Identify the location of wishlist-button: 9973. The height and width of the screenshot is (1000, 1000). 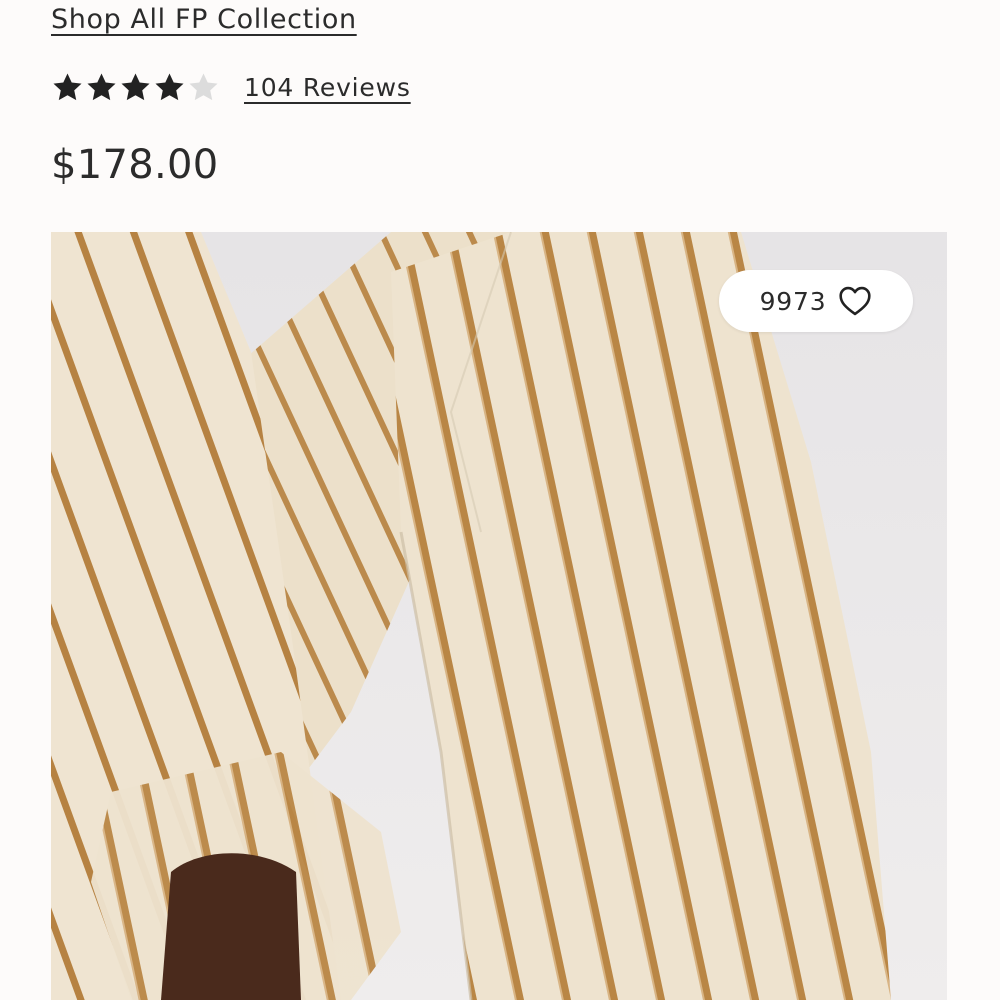
(816, 301).